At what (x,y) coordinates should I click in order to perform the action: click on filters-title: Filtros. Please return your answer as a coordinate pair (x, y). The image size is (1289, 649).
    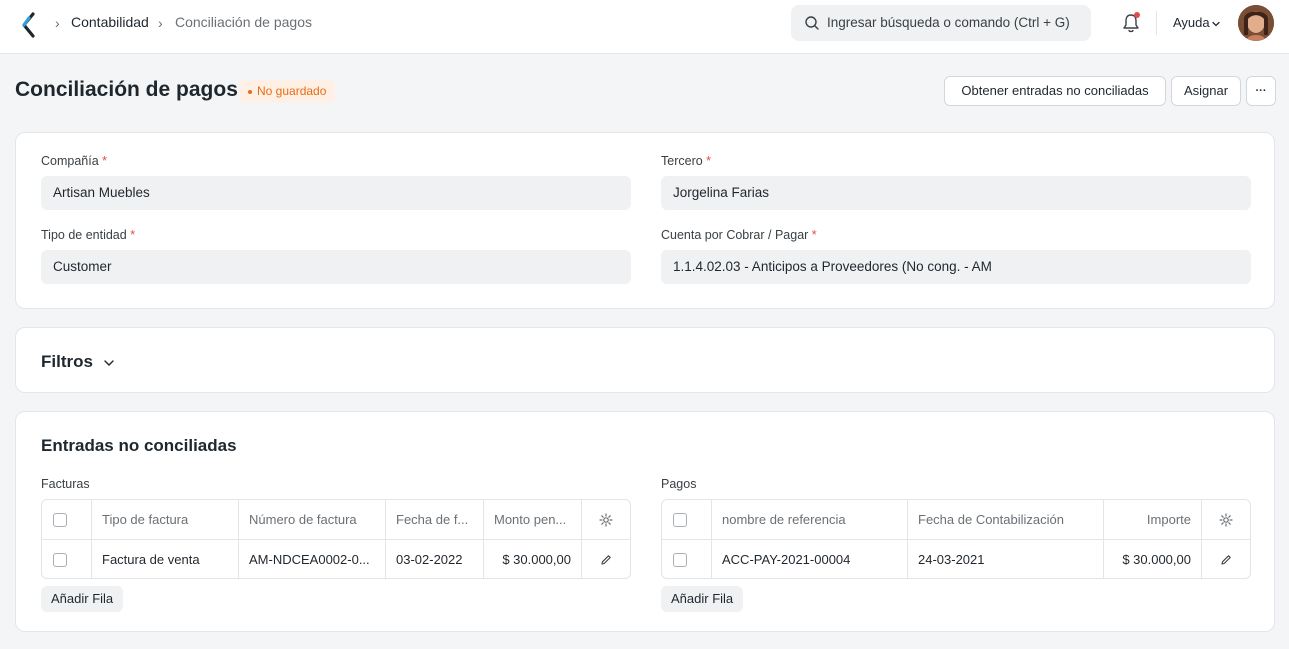
    Looking at the image, I should click on (67, 362).